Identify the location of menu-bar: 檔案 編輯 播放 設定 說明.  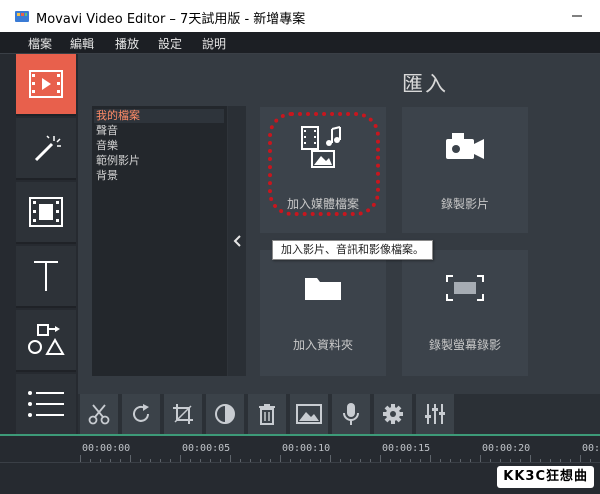
(300, 43).